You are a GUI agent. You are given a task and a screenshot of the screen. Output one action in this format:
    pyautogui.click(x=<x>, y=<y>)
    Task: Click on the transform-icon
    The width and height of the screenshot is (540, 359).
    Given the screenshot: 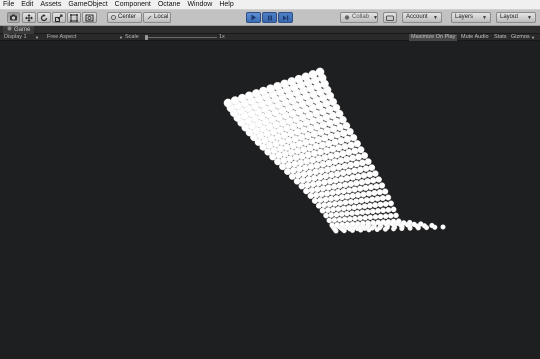 What is the action you would take?
    pyautogui.click(x=89, y=18)
    